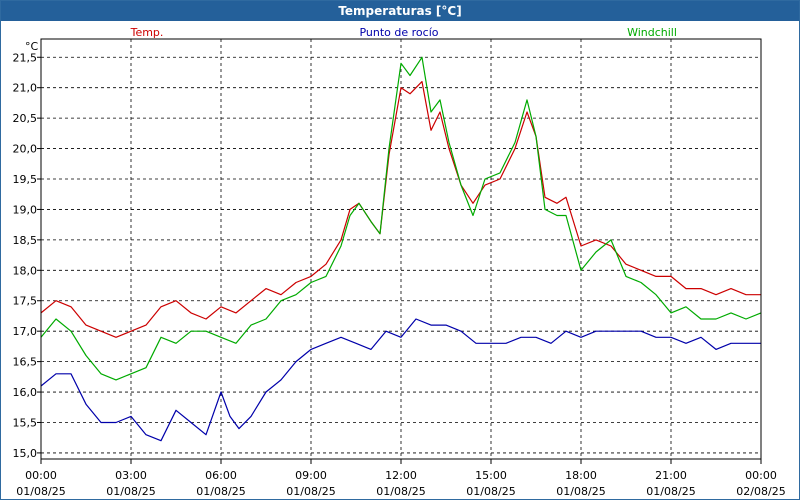 The image size is (800, 500). Describe the element at coordinates (25, 57) in the screenshot. I see `y-tick-label: 21,5` at that location.